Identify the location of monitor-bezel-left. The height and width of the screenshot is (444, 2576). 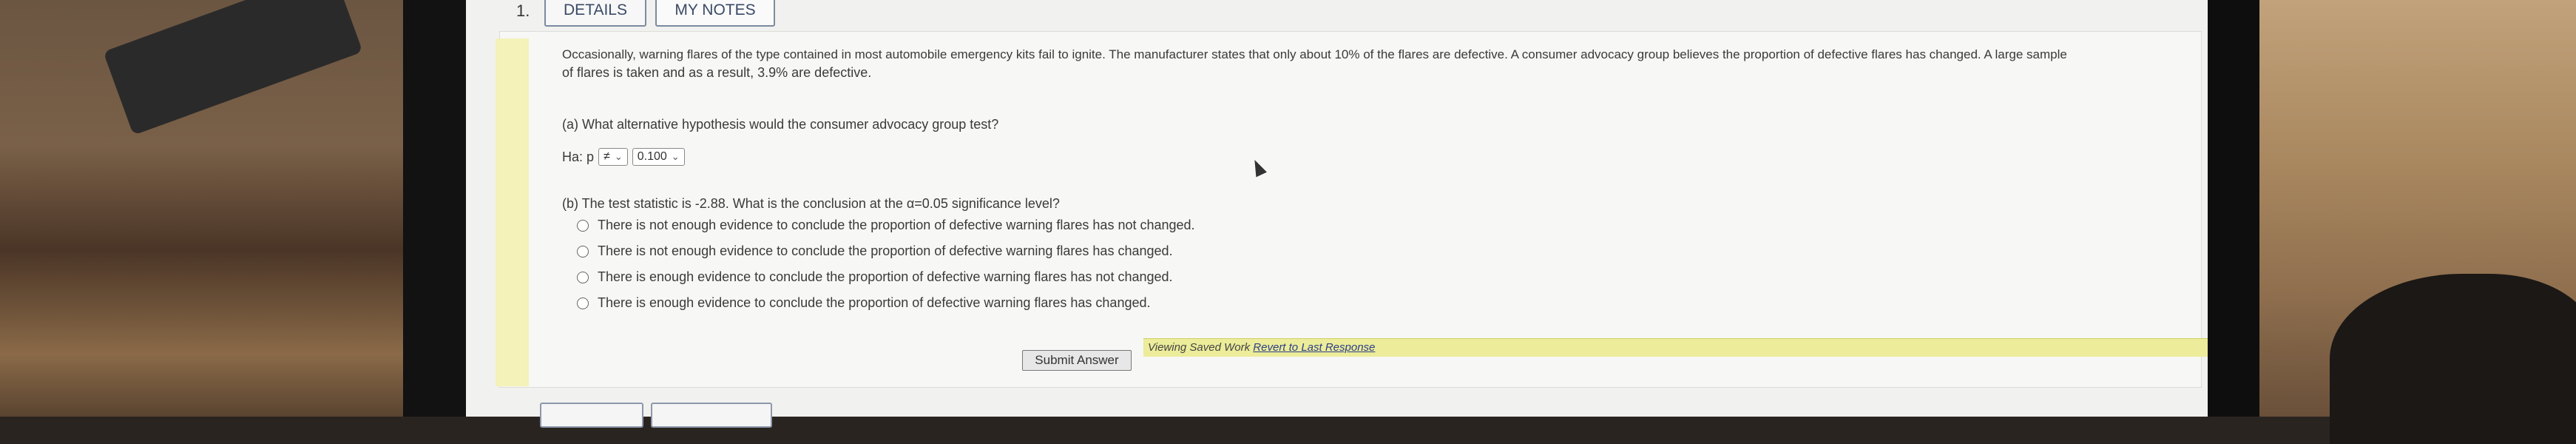
(434, 208).